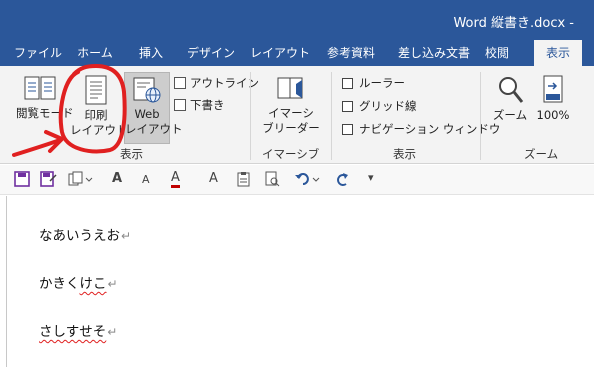 This screenshot has height=367, width=594. I want to click on font-shrink-icon: A, so click(146, 179).